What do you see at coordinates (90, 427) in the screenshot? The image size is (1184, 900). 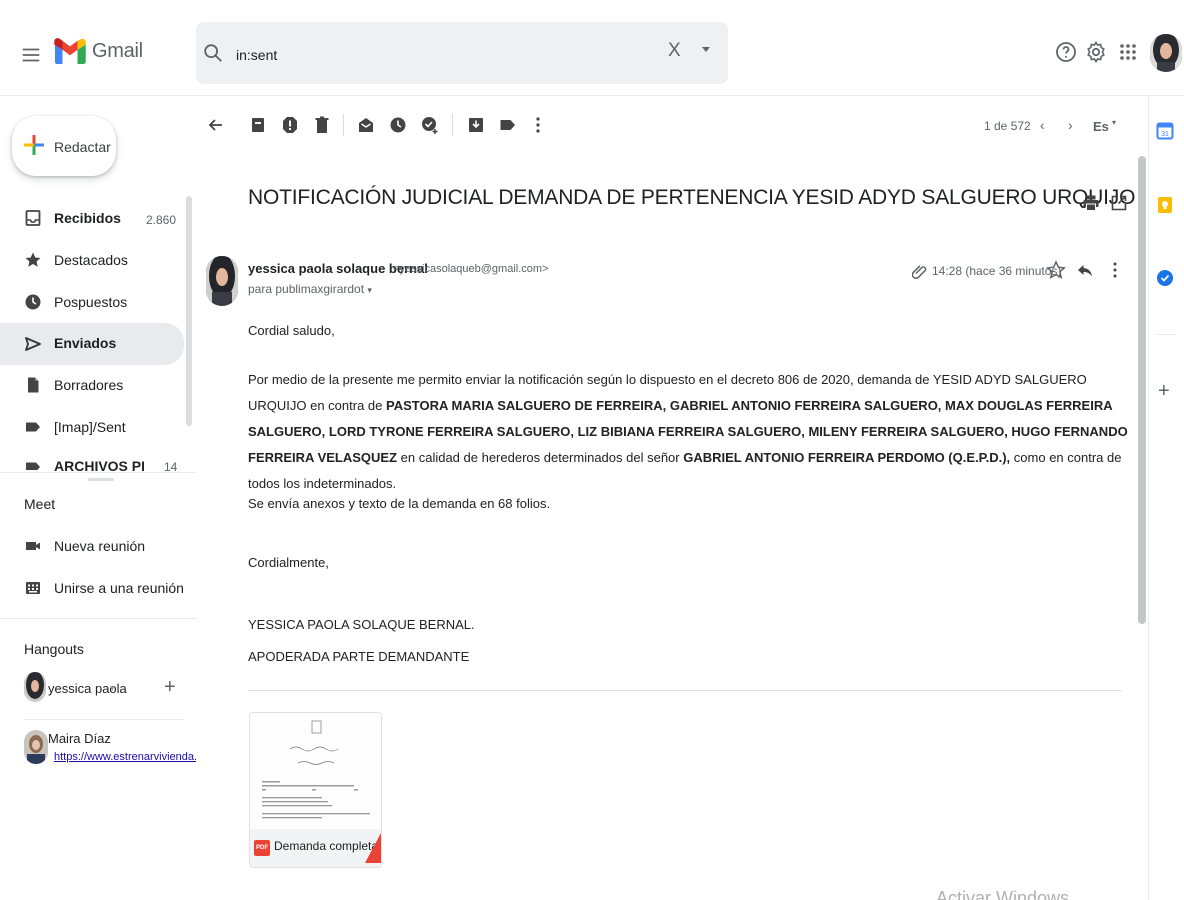 I see `sidebar-item-label: [Imap]/Sent` at bounding box center [90, 427].